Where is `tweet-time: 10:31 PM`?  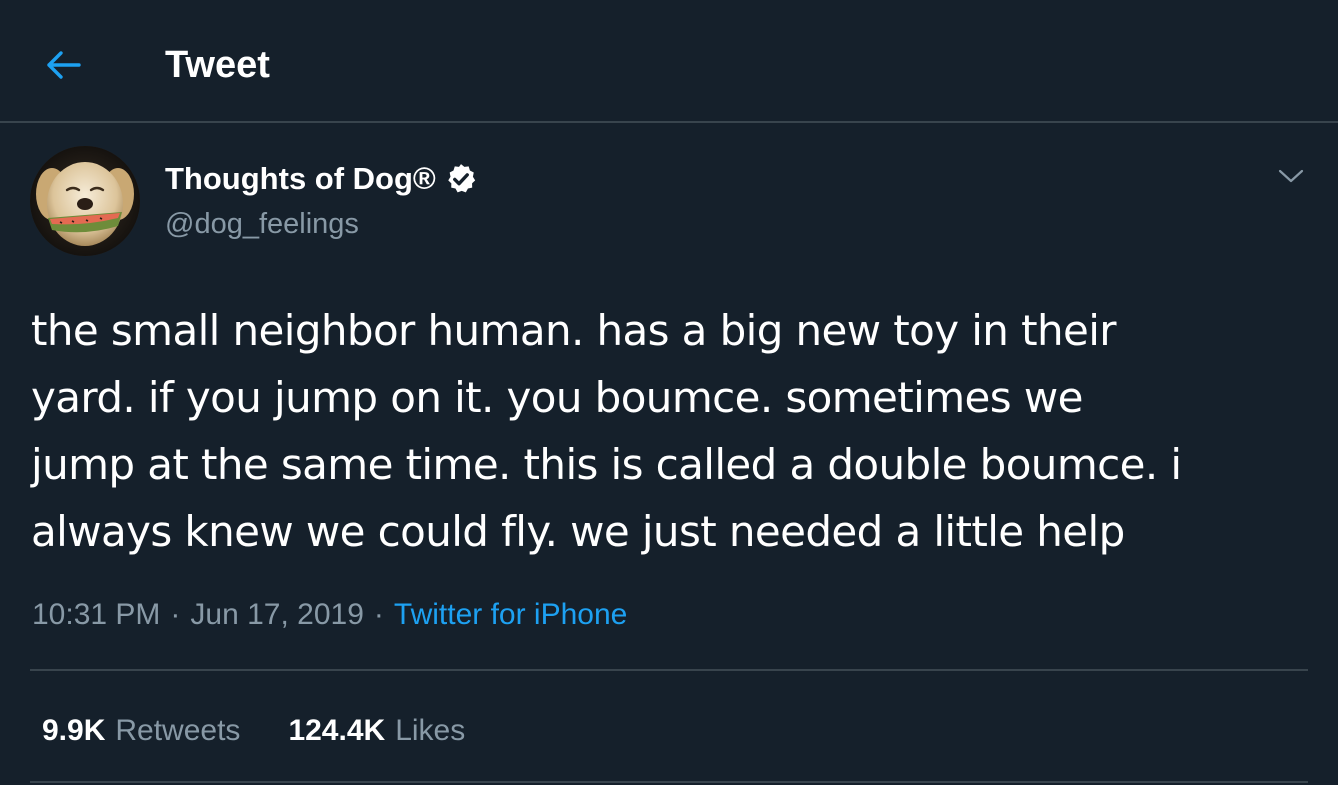 tweet-time: 10:31 PM is located at coordinates (96, 614).